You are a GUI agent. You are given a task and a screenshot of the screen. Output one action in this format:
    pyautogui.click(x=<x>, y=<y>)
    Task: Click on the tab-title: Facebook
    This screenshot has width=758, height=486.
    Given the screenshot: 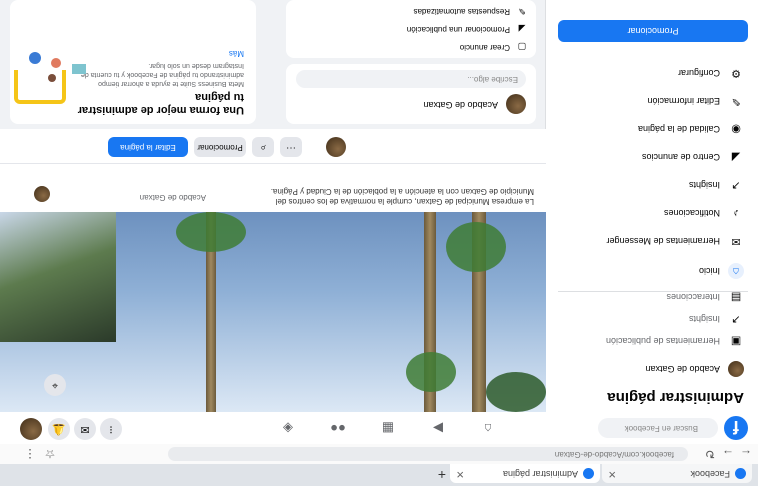 What is the action you would take?
    pyautogui.click(x=710, y=474)
    